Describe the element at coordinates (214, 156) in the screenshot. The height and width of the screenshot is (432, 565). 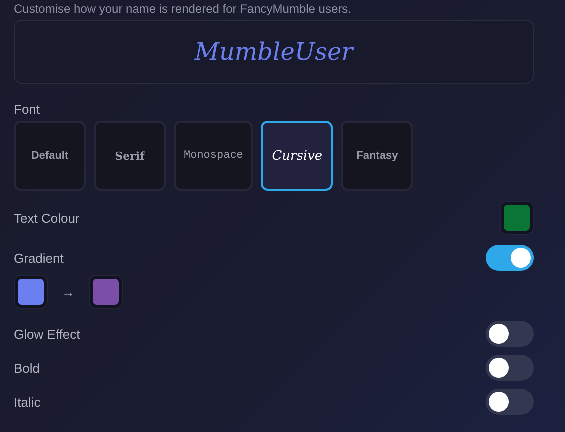
I see `font-option: Monospace` at that location.